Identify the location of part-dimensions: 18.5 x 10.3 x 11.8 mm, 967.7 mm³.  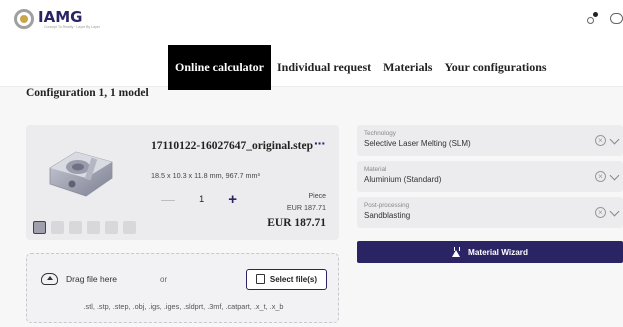
(205, 175).